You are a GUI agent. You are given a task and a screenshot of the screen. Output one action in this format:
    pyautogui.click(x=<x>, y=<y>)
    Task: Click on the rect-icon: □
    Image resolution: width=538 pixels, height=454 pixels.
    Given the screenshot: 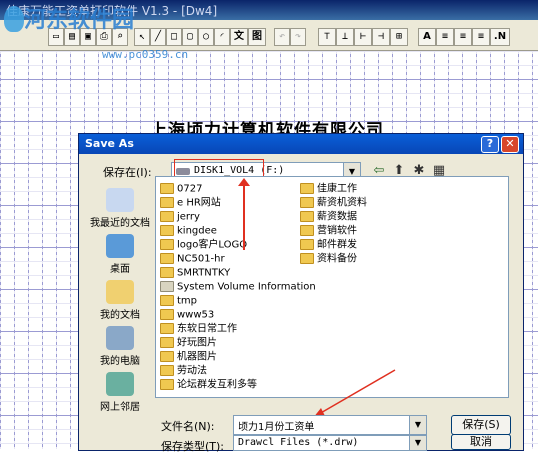 What is the action you would take?
    pyautogui.click(x=174, y=37)
    